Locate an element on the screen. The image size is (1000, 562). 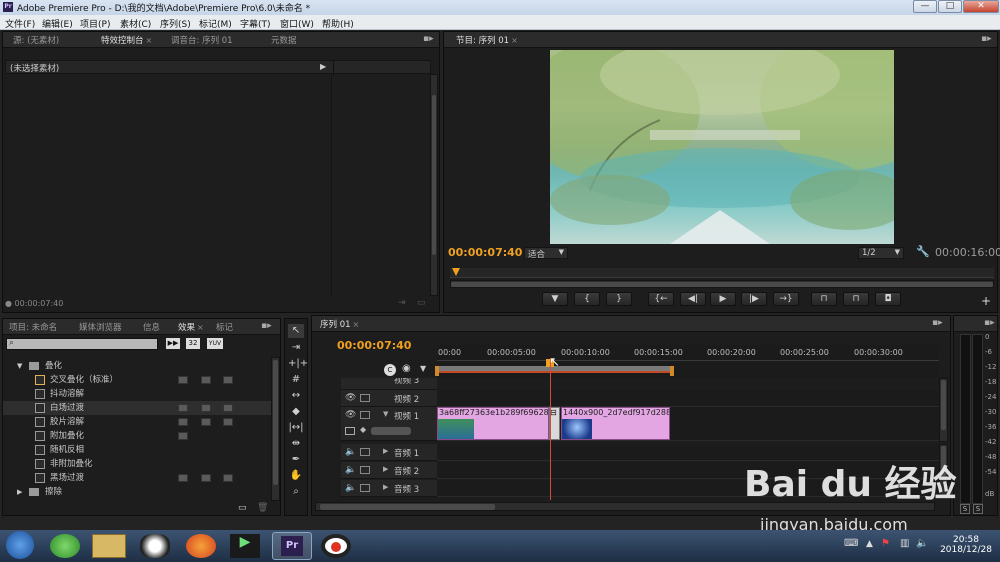
zoom-bar-thumb is located at coordinates (722, 284).